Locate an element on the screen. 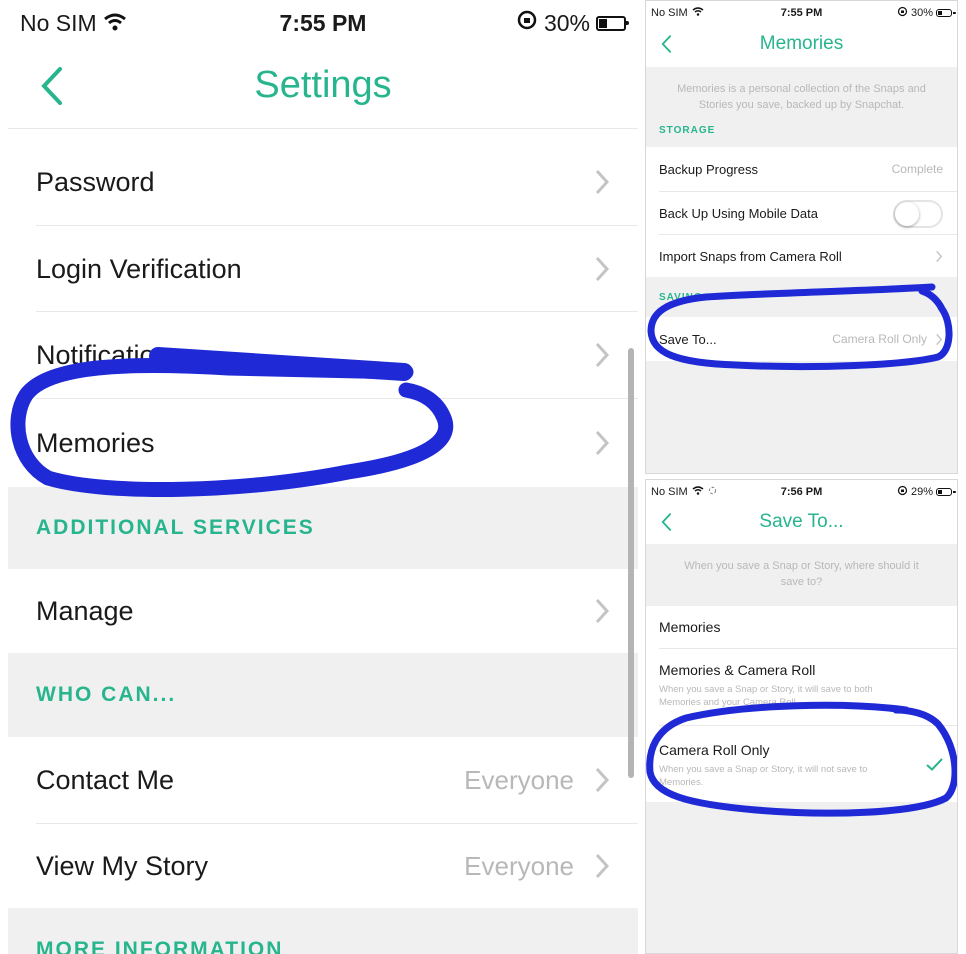  battery-percent: 29% is located at coordinates (921, 492).